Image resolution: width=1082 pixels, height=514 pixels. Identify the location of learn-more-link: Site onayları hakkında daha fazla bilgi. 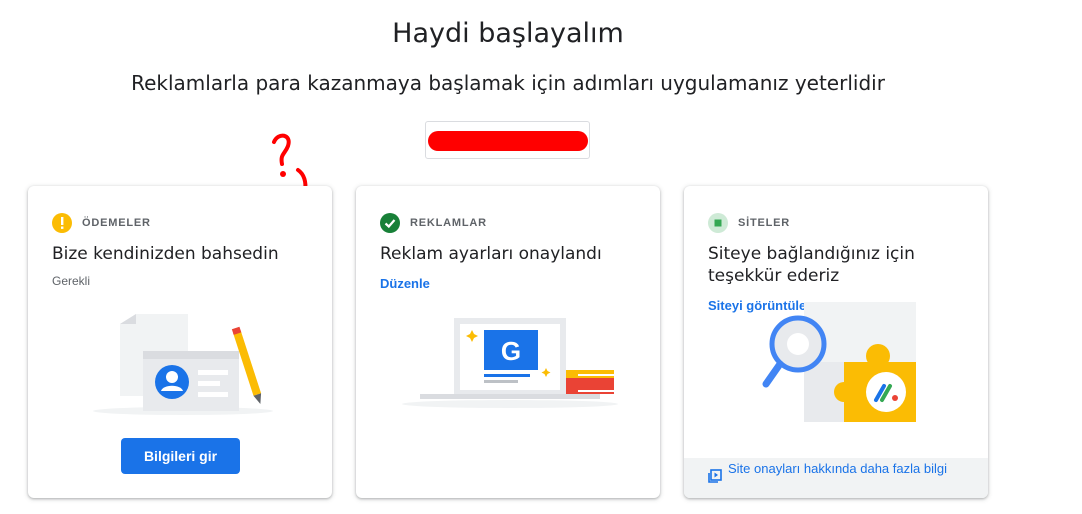
(838, 469).